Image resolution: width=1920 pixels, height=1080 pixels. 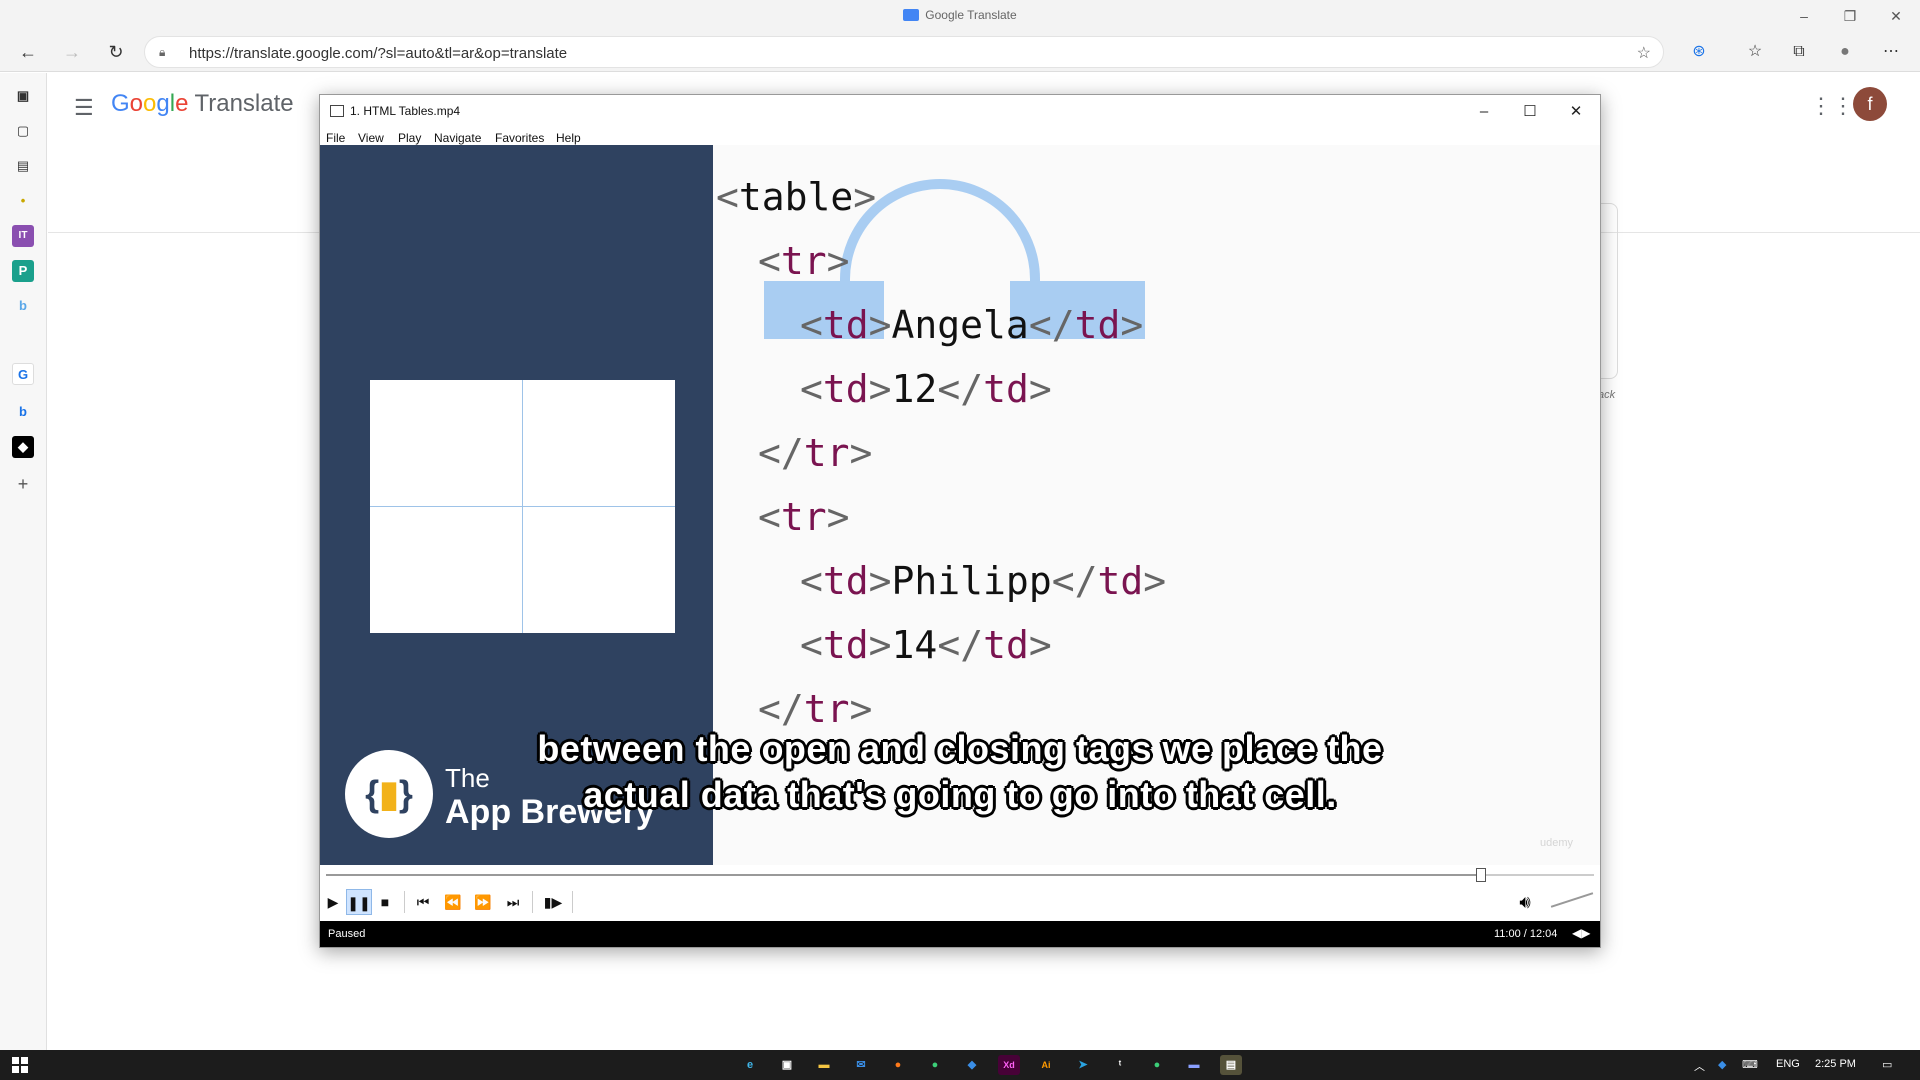 I want to click on sidebar-page-icon: ▢, so click(x=23, y=131).